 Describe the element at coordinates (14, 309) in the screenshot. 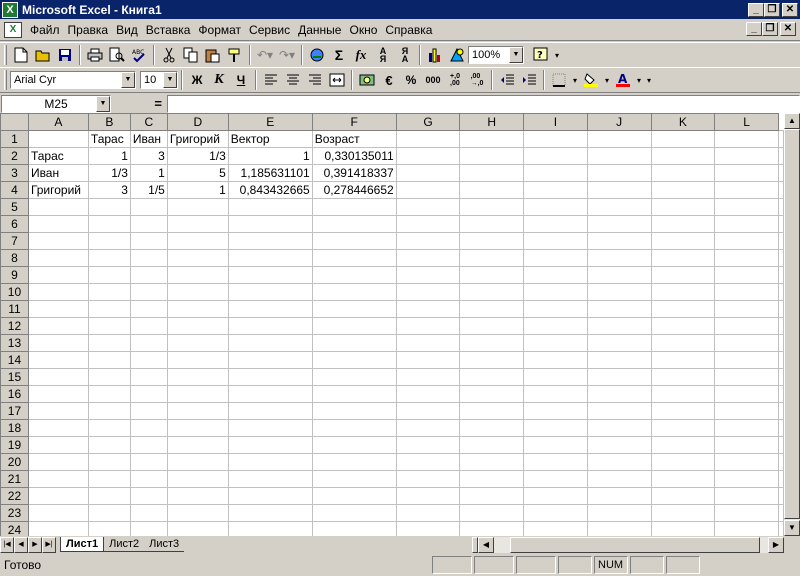

I see `row-header: 11` at that location.